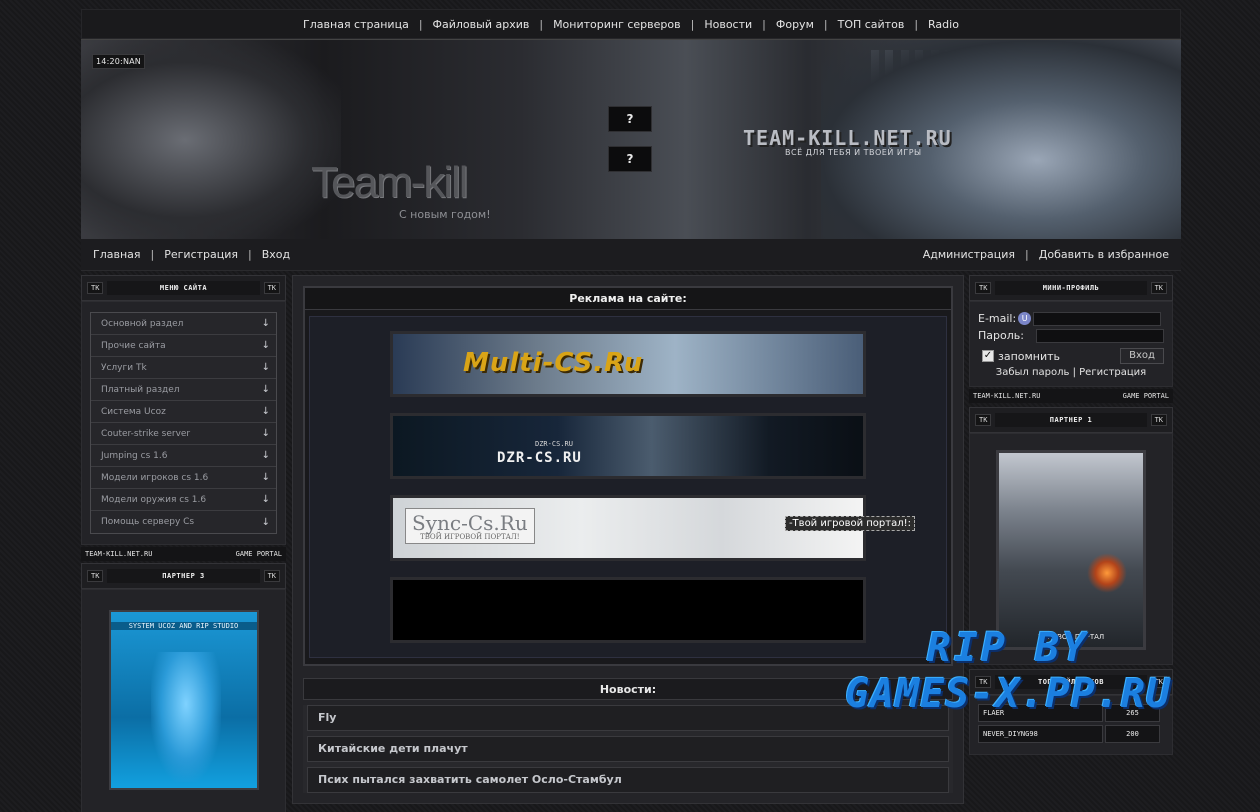 The image size is (1260, 812). I want to click on subnav-administration: Администрация, so click(969, 254).